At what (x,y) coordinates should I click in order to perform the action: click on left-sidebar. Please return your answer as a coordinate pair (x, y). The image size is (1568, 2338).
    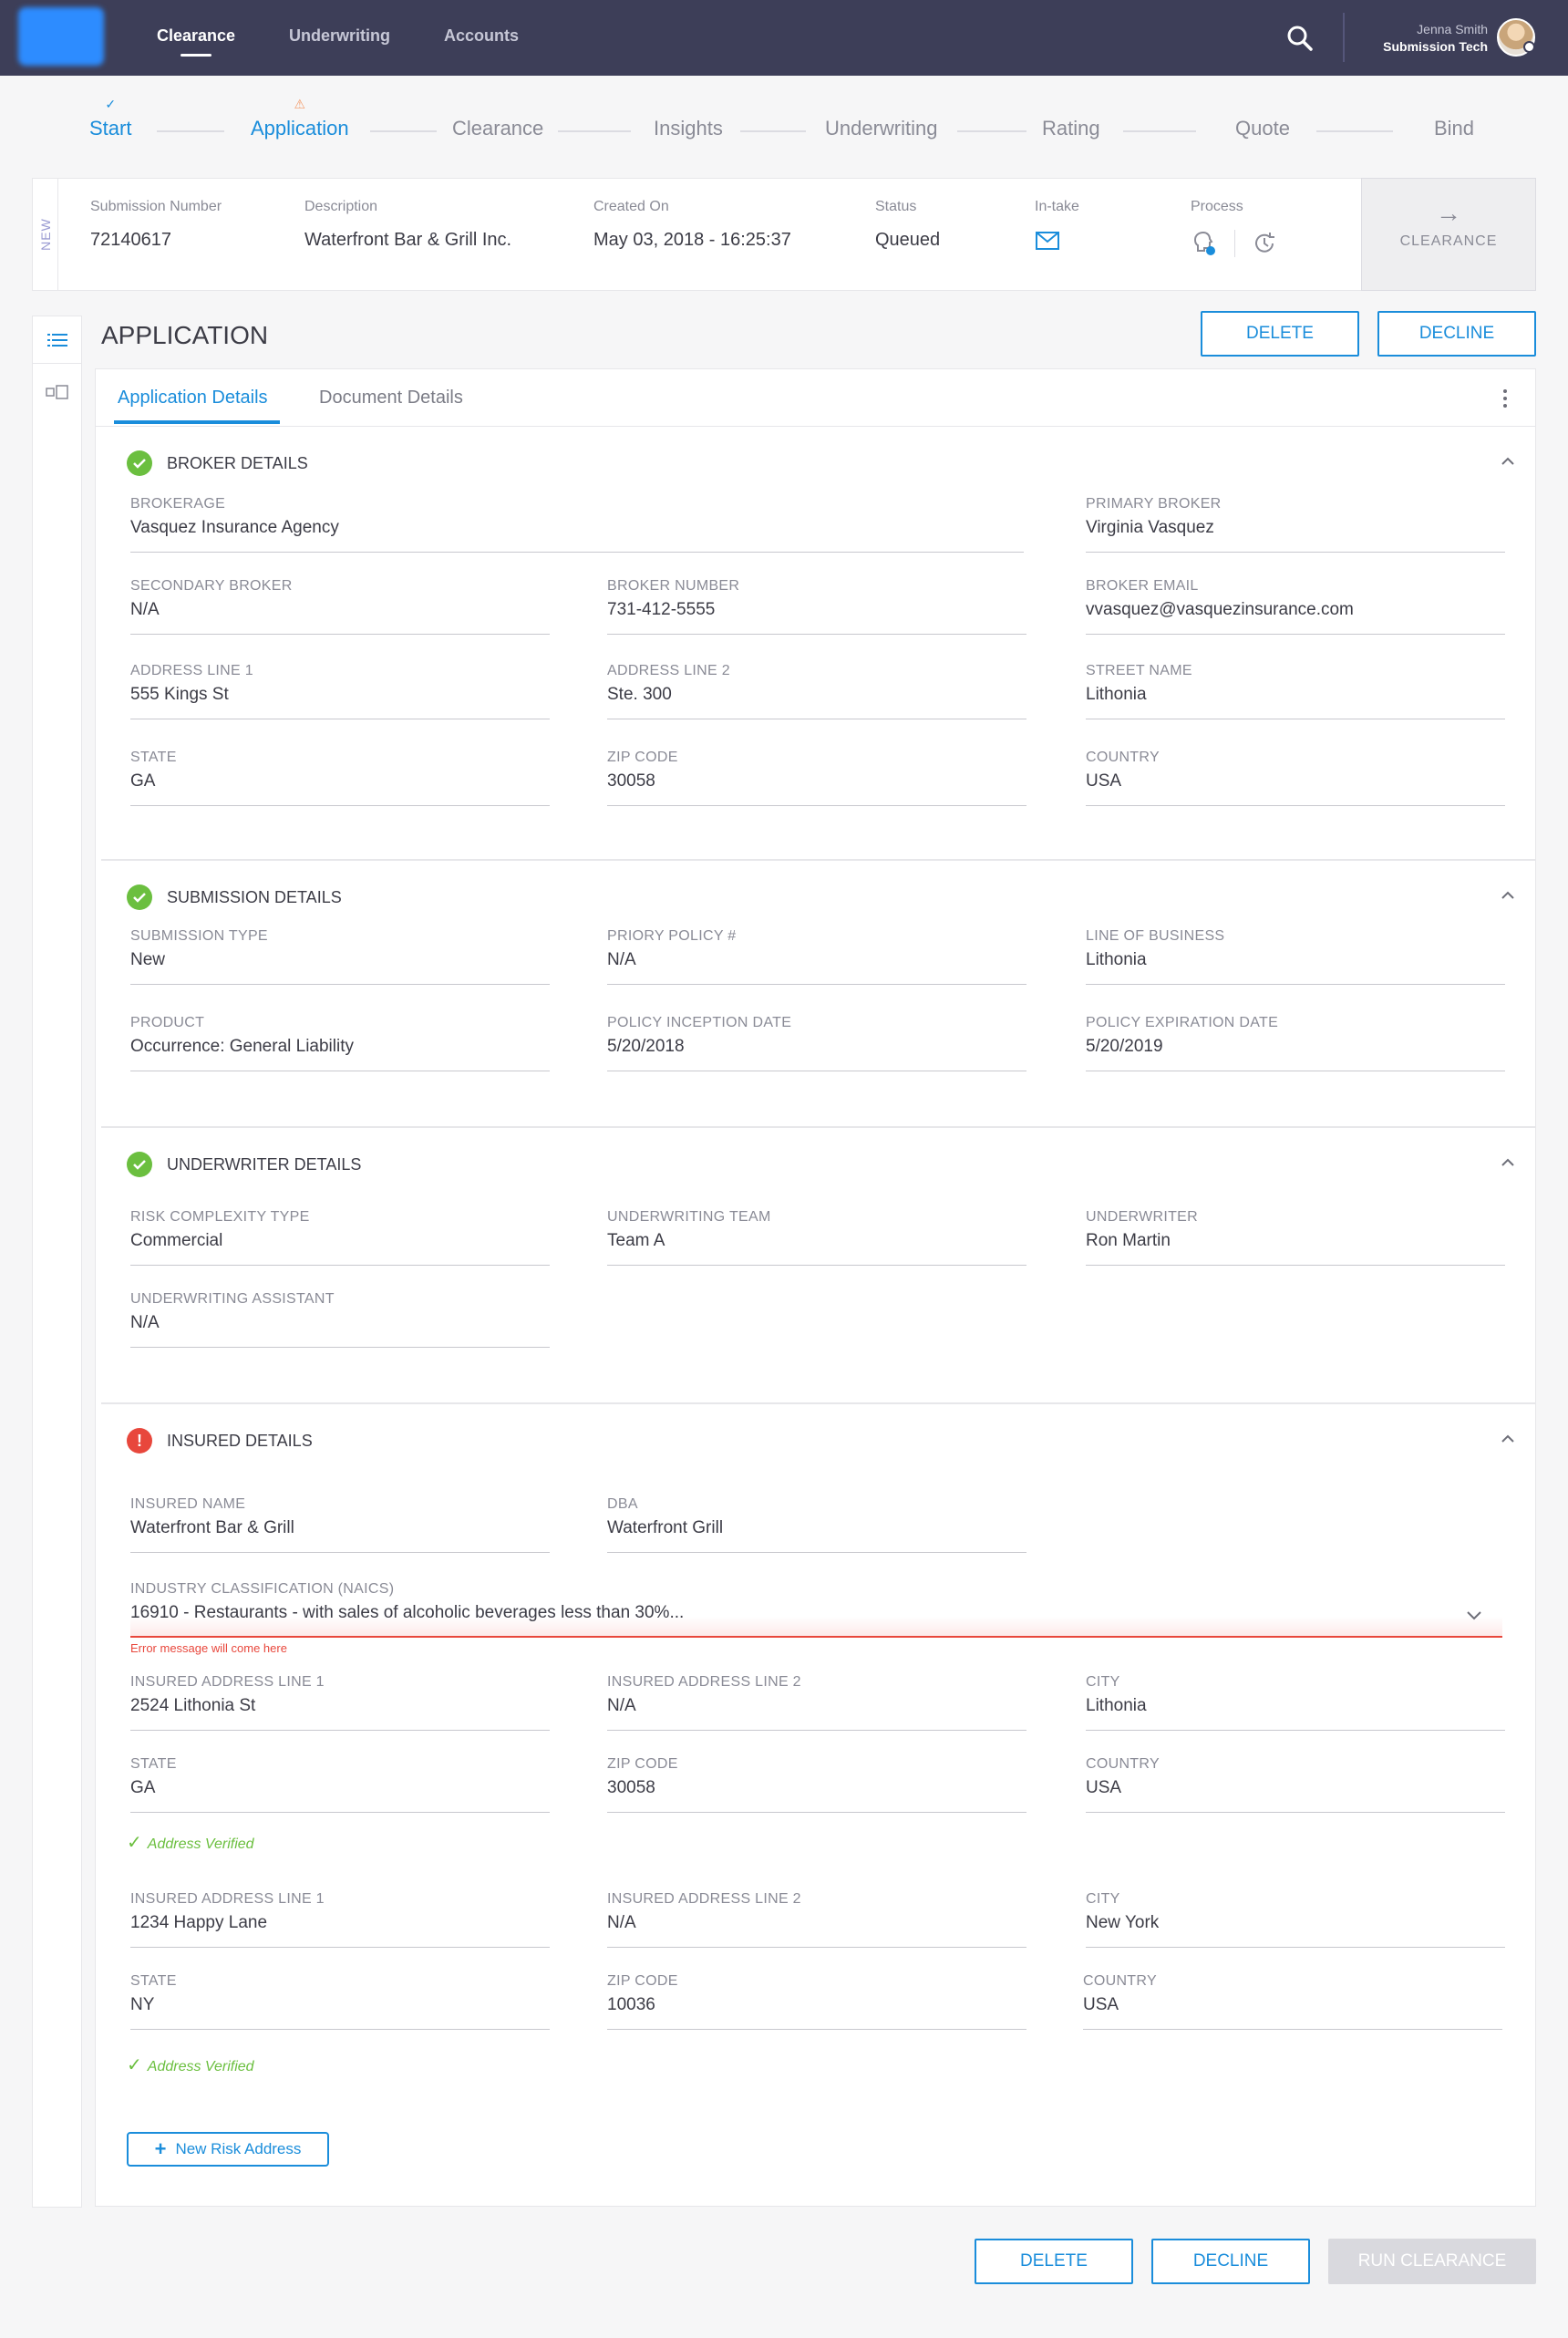
    Looking at the image, I should click on (57, 1262).